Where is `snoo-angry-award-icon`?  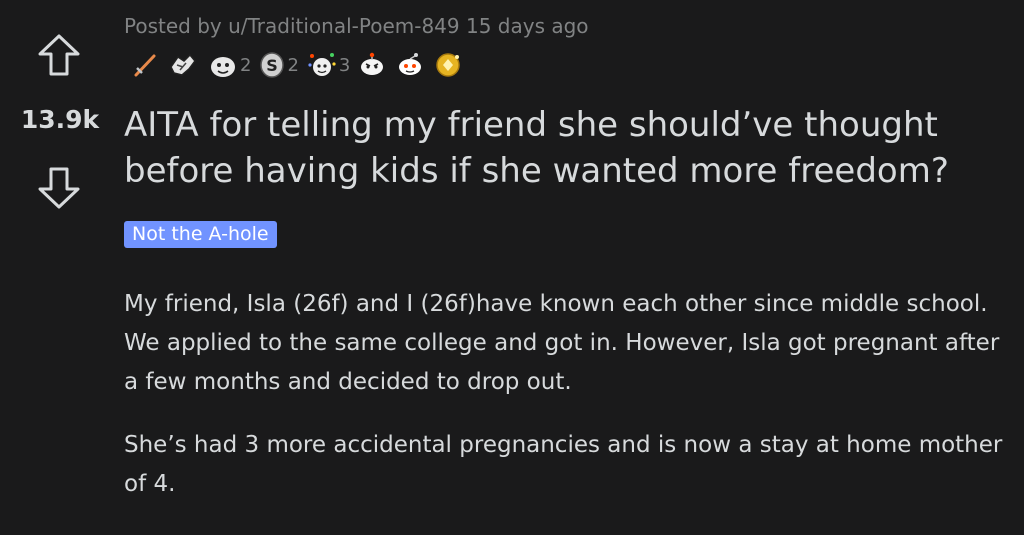 snoo-angry-award-icon is located at coordinates (372, 63).